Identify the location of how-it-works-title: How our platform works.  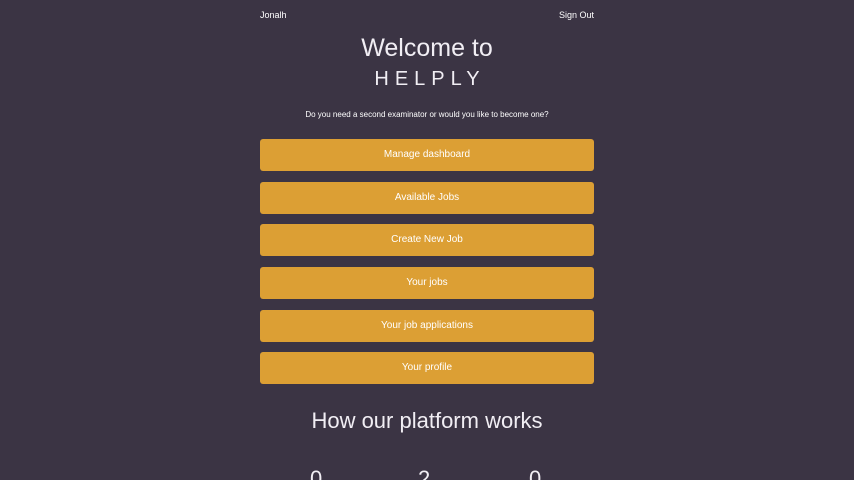
(427, 420).